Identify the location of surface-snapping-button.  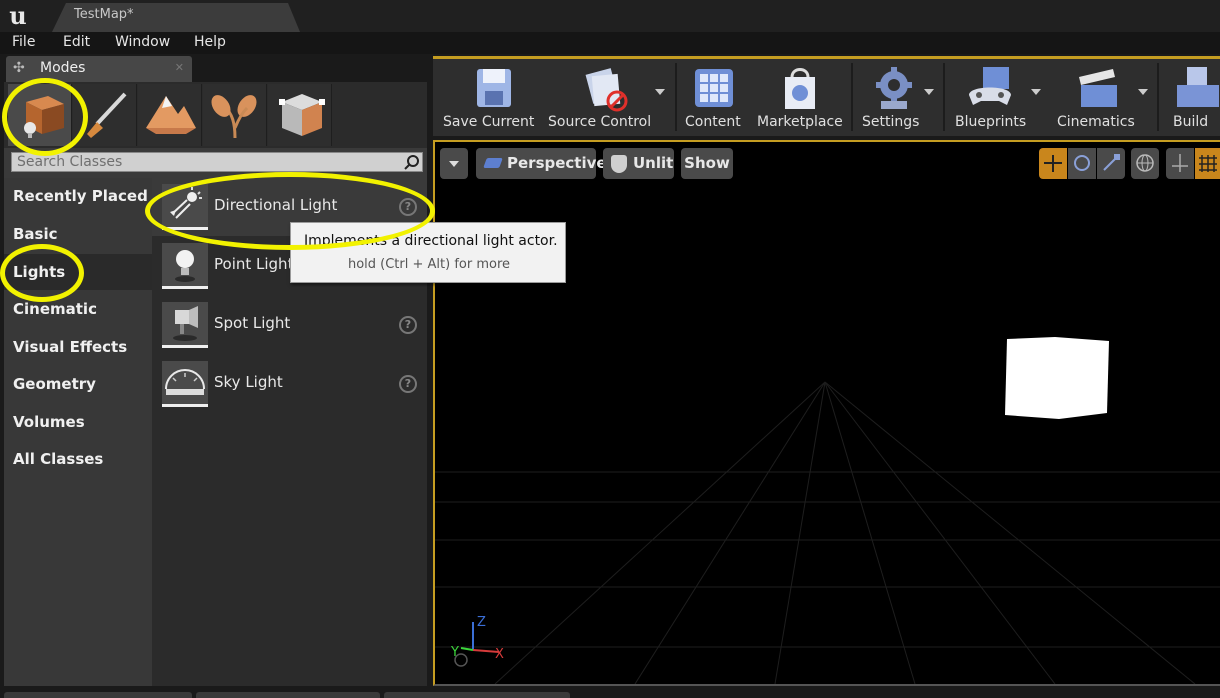
(1180, 163).